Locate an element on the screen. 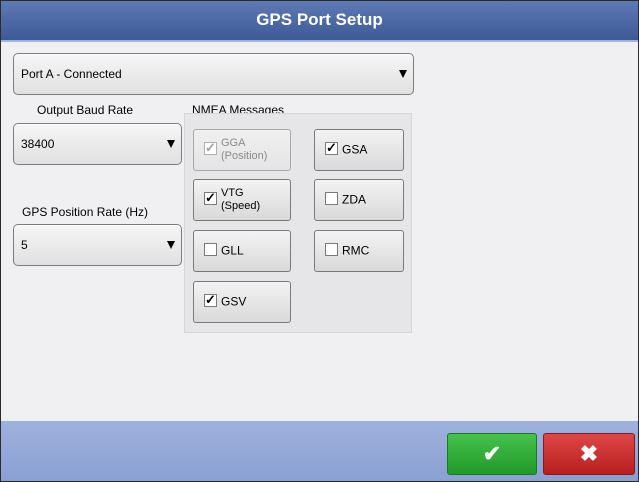 This screenshot has width=639, height=482. nmea-gsa-checkbox: ✓ GSA is located at coordinates (359, 150).